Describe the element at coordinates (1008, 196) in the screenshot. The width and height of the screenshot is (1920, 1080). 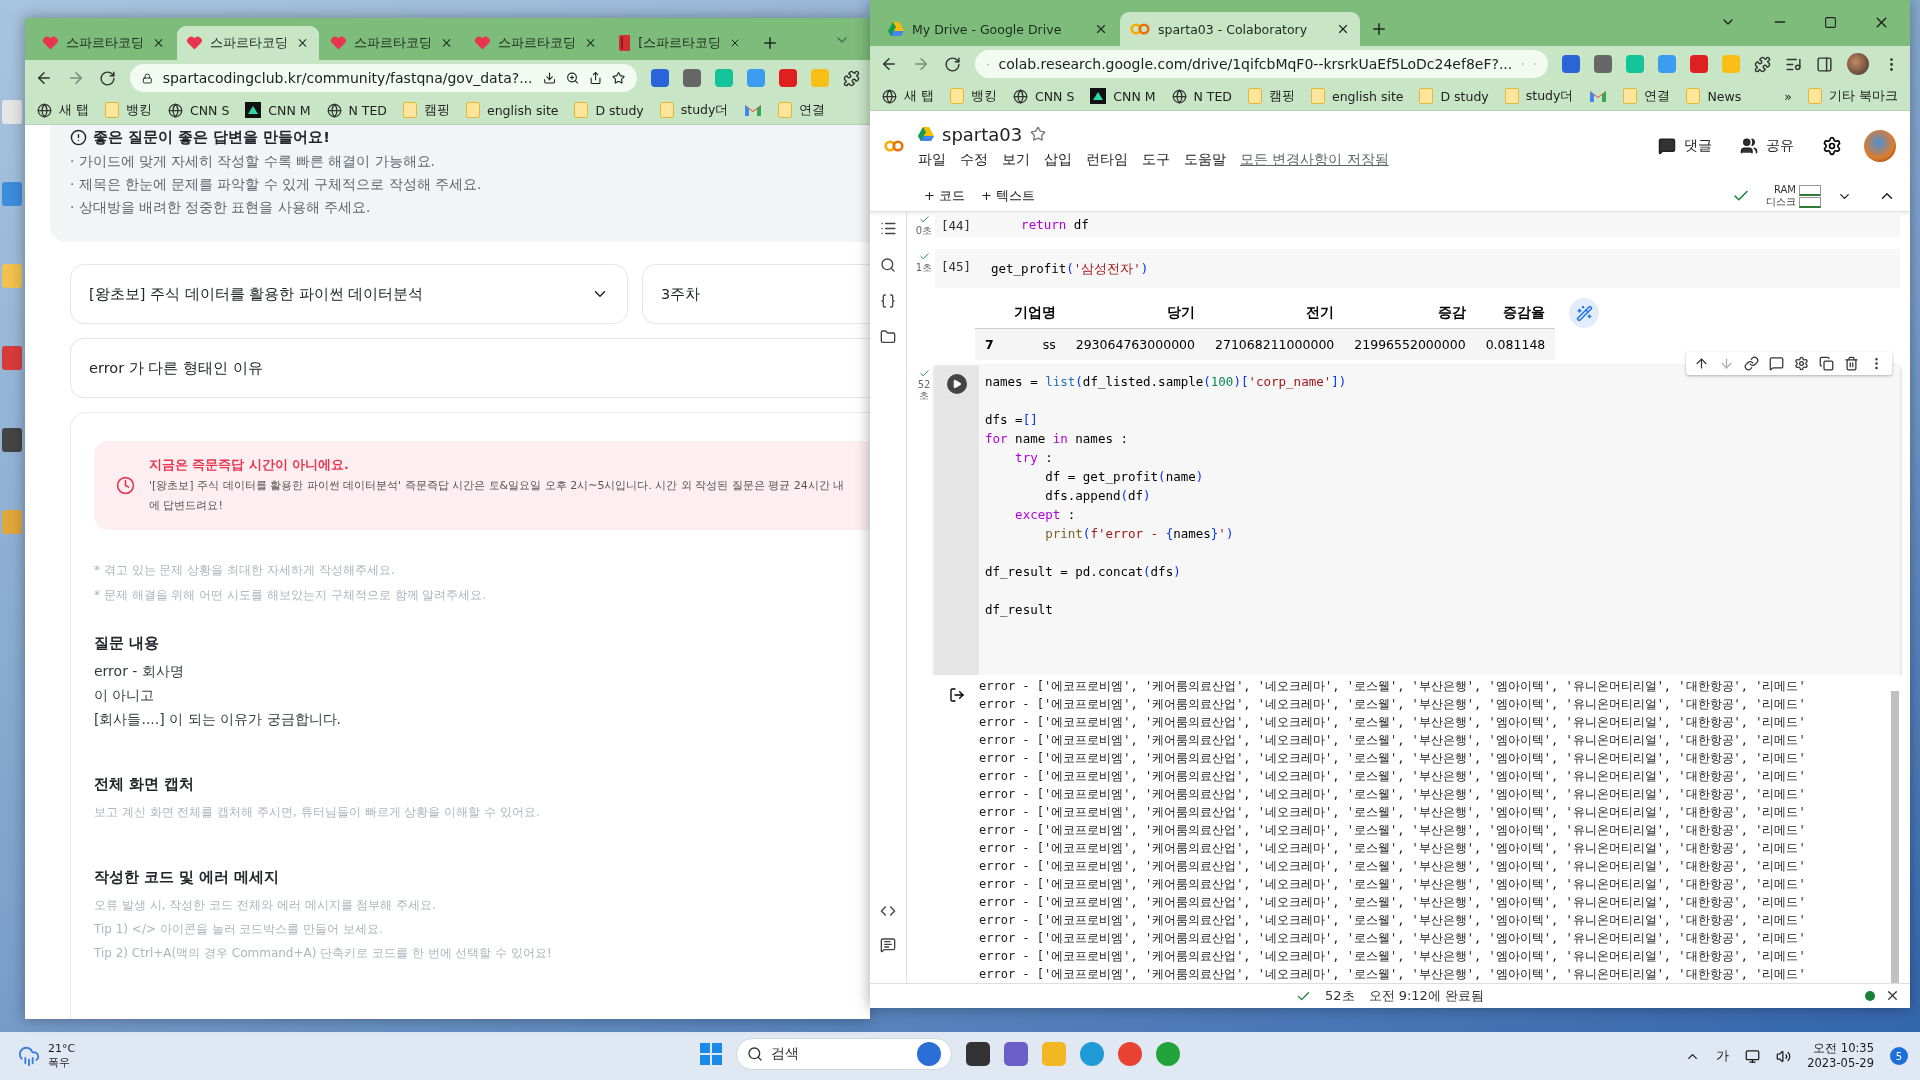
I see `add-text-button: + 텍스트` at that location.